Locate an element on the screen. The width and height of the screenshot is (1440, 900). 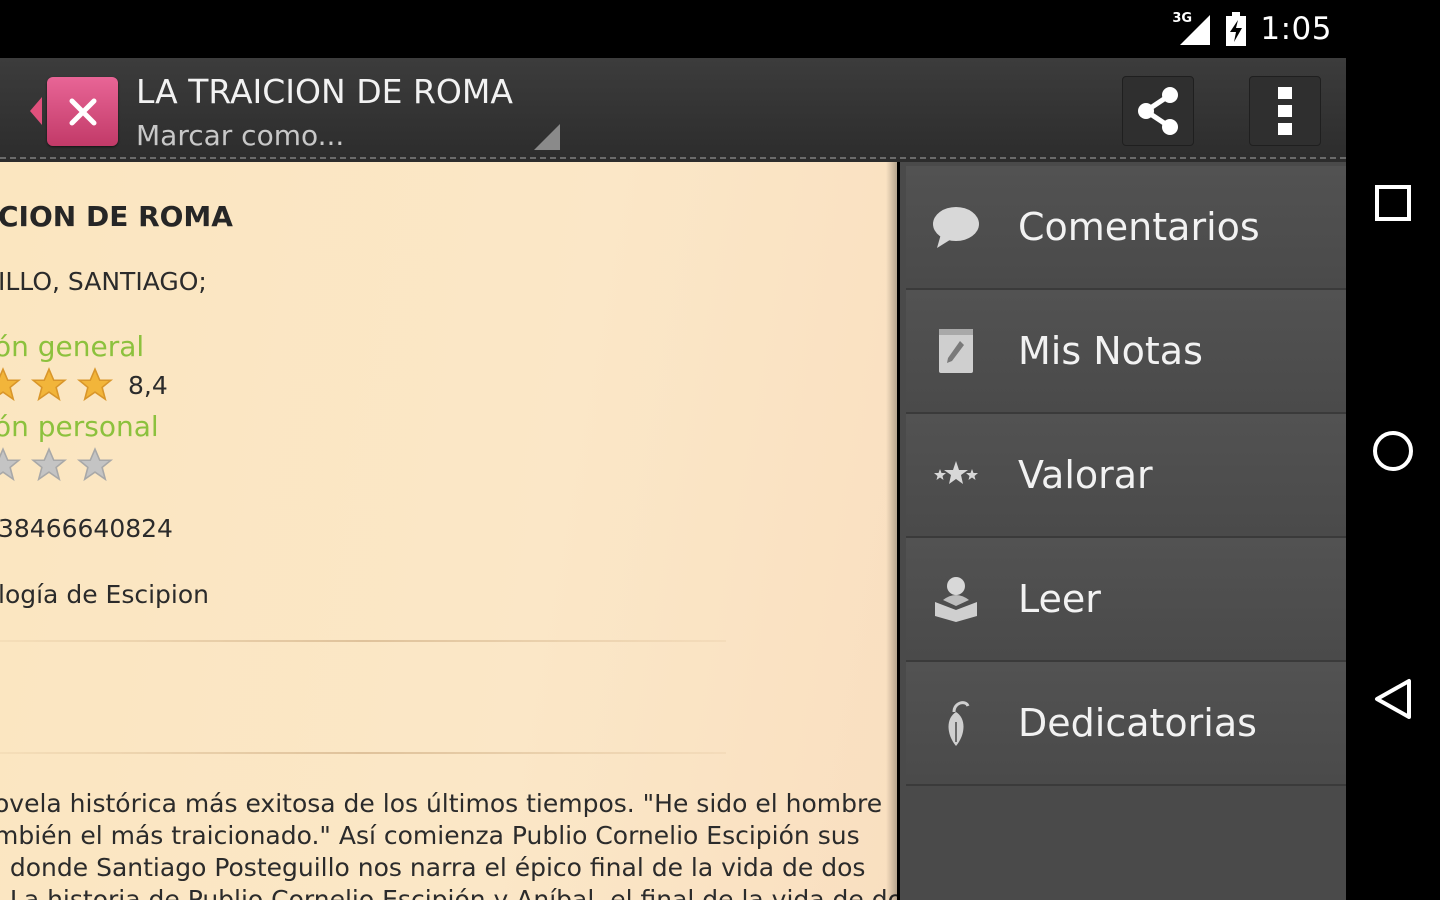
book-isbn: 38466640824 is located at coordinates (86, 528).